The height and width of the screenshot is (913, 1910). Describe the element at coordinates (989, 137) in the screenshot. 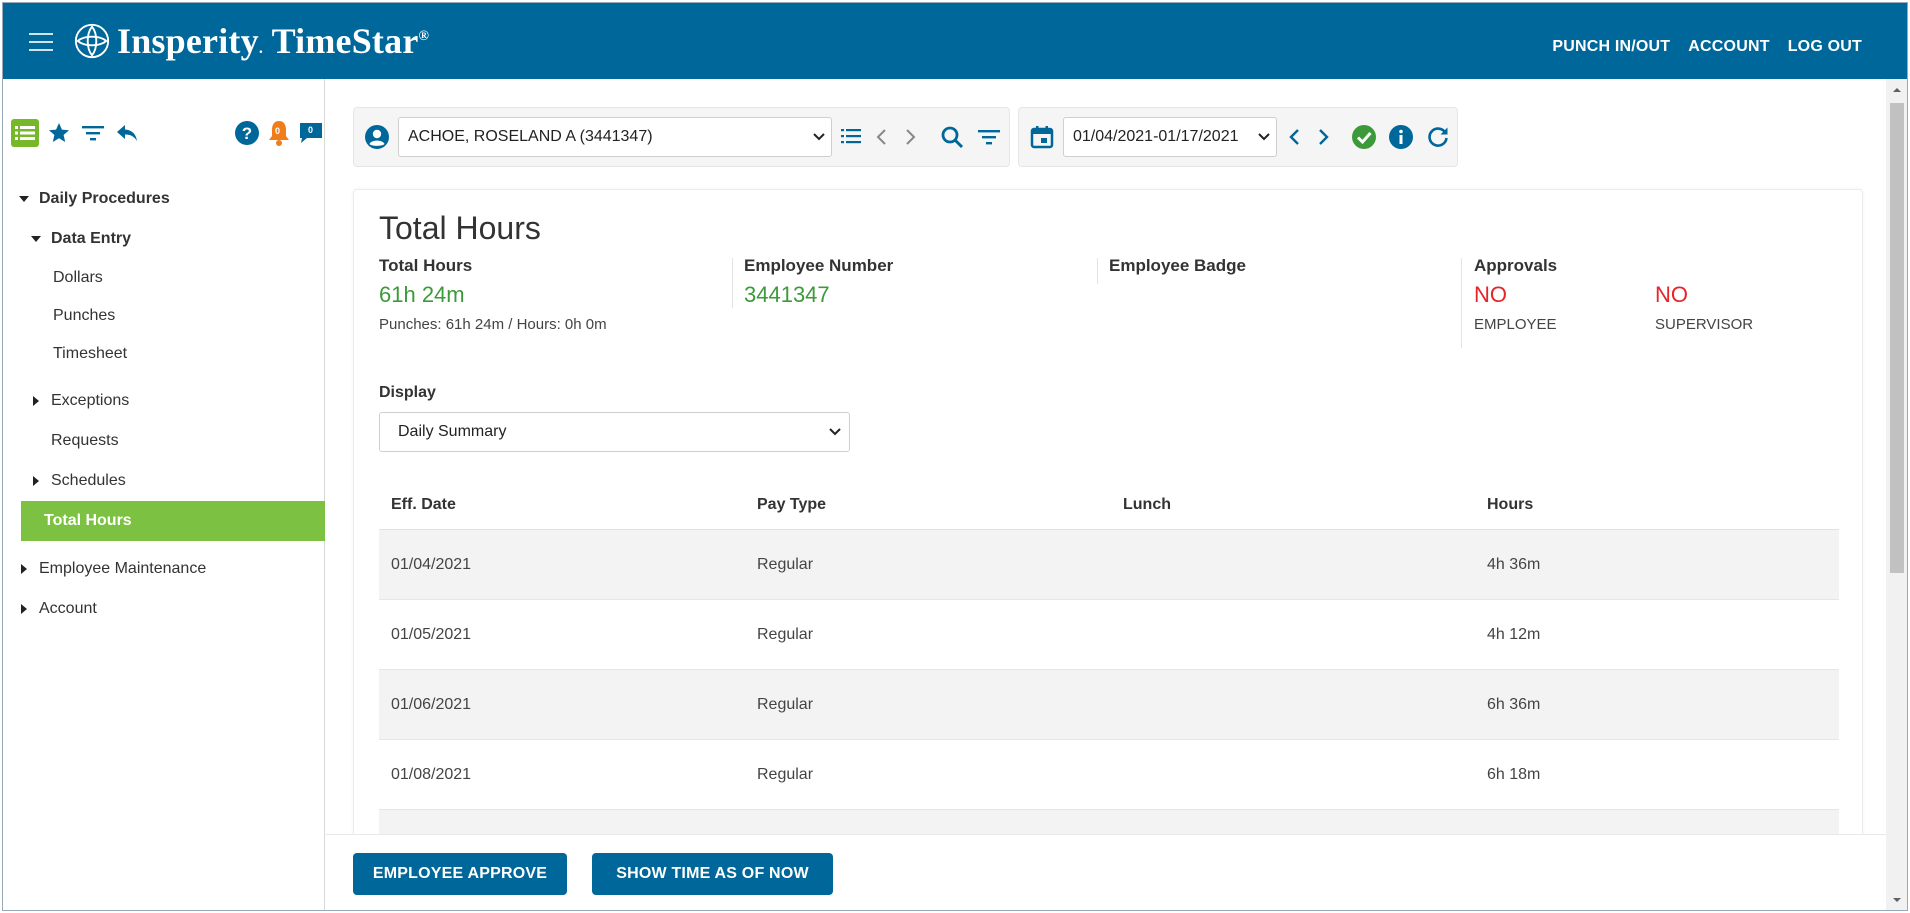

I see `filter-employees-icon` at that location.